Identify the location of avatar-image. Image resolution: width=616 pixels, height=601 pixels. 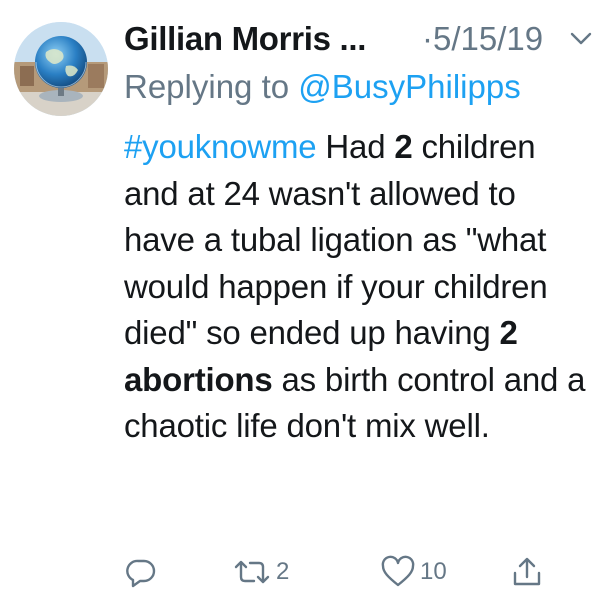
(61, 69).